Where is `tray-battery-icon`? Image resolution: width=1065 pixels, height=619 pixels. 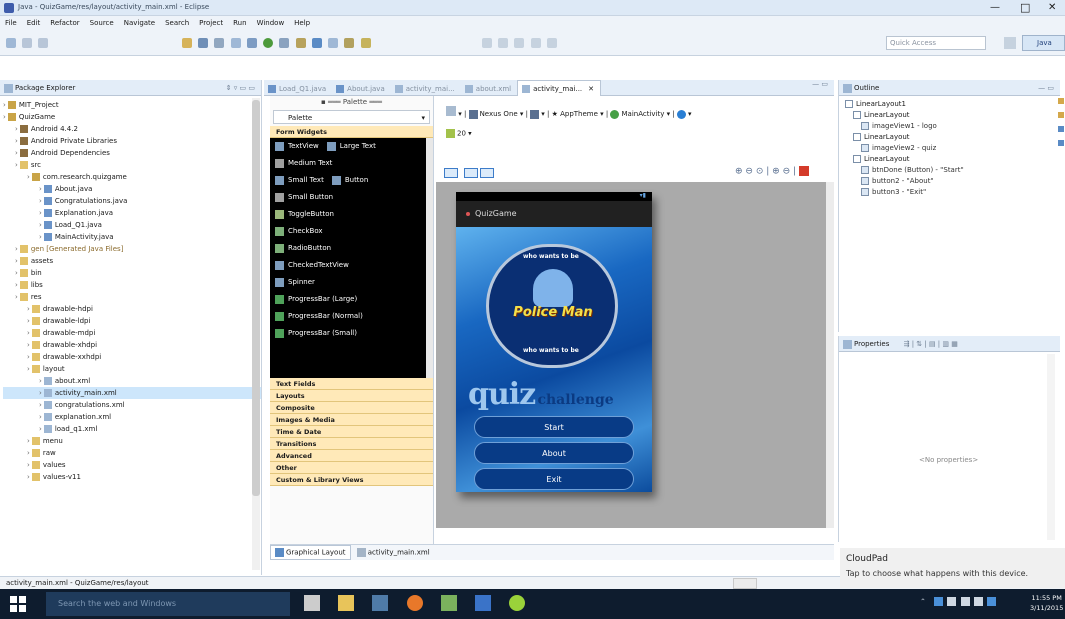
tray-battery-icon is located at coordinates (965, 601).